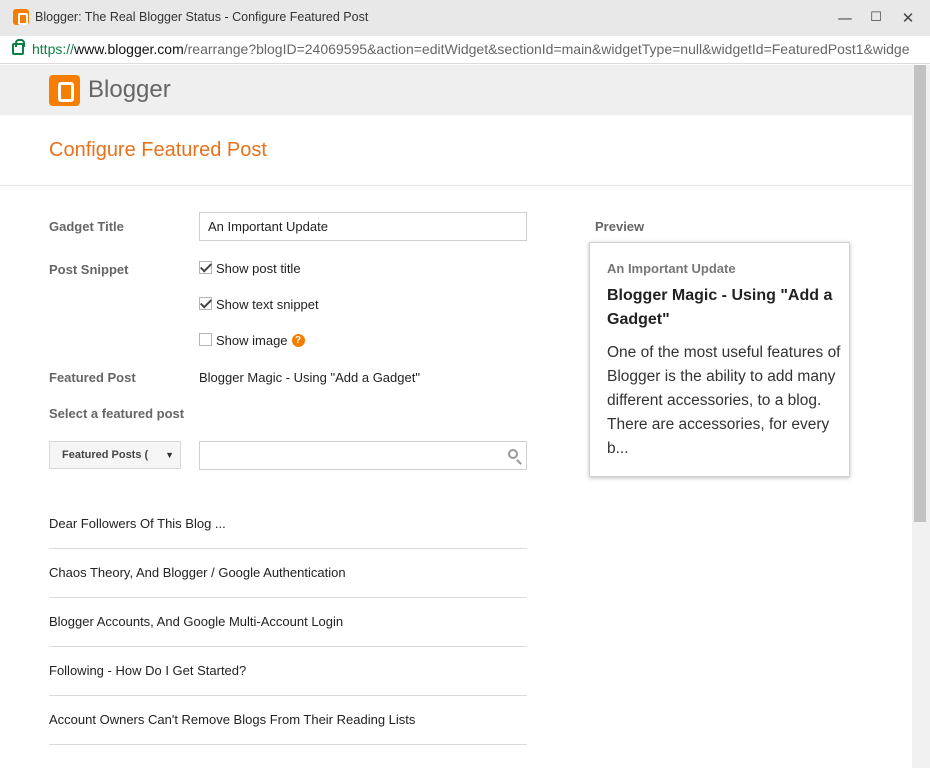 This screenshot has height=768, width=930. I want to click on blogger-favicon-icon, so click(21, 17).